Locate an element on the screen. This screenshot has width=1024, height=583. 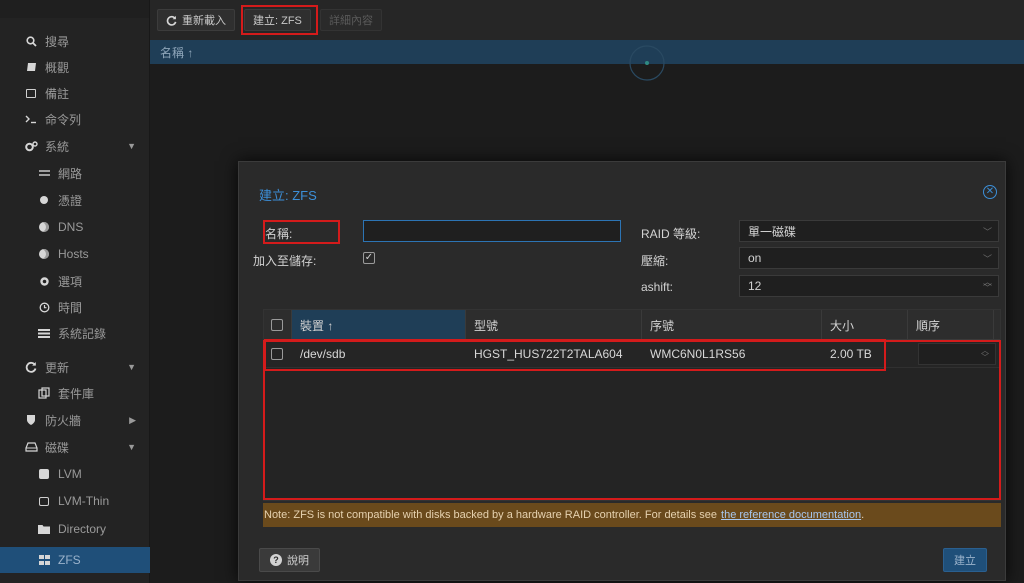
close-icon: ✕ is located at coordinates (990, 192).